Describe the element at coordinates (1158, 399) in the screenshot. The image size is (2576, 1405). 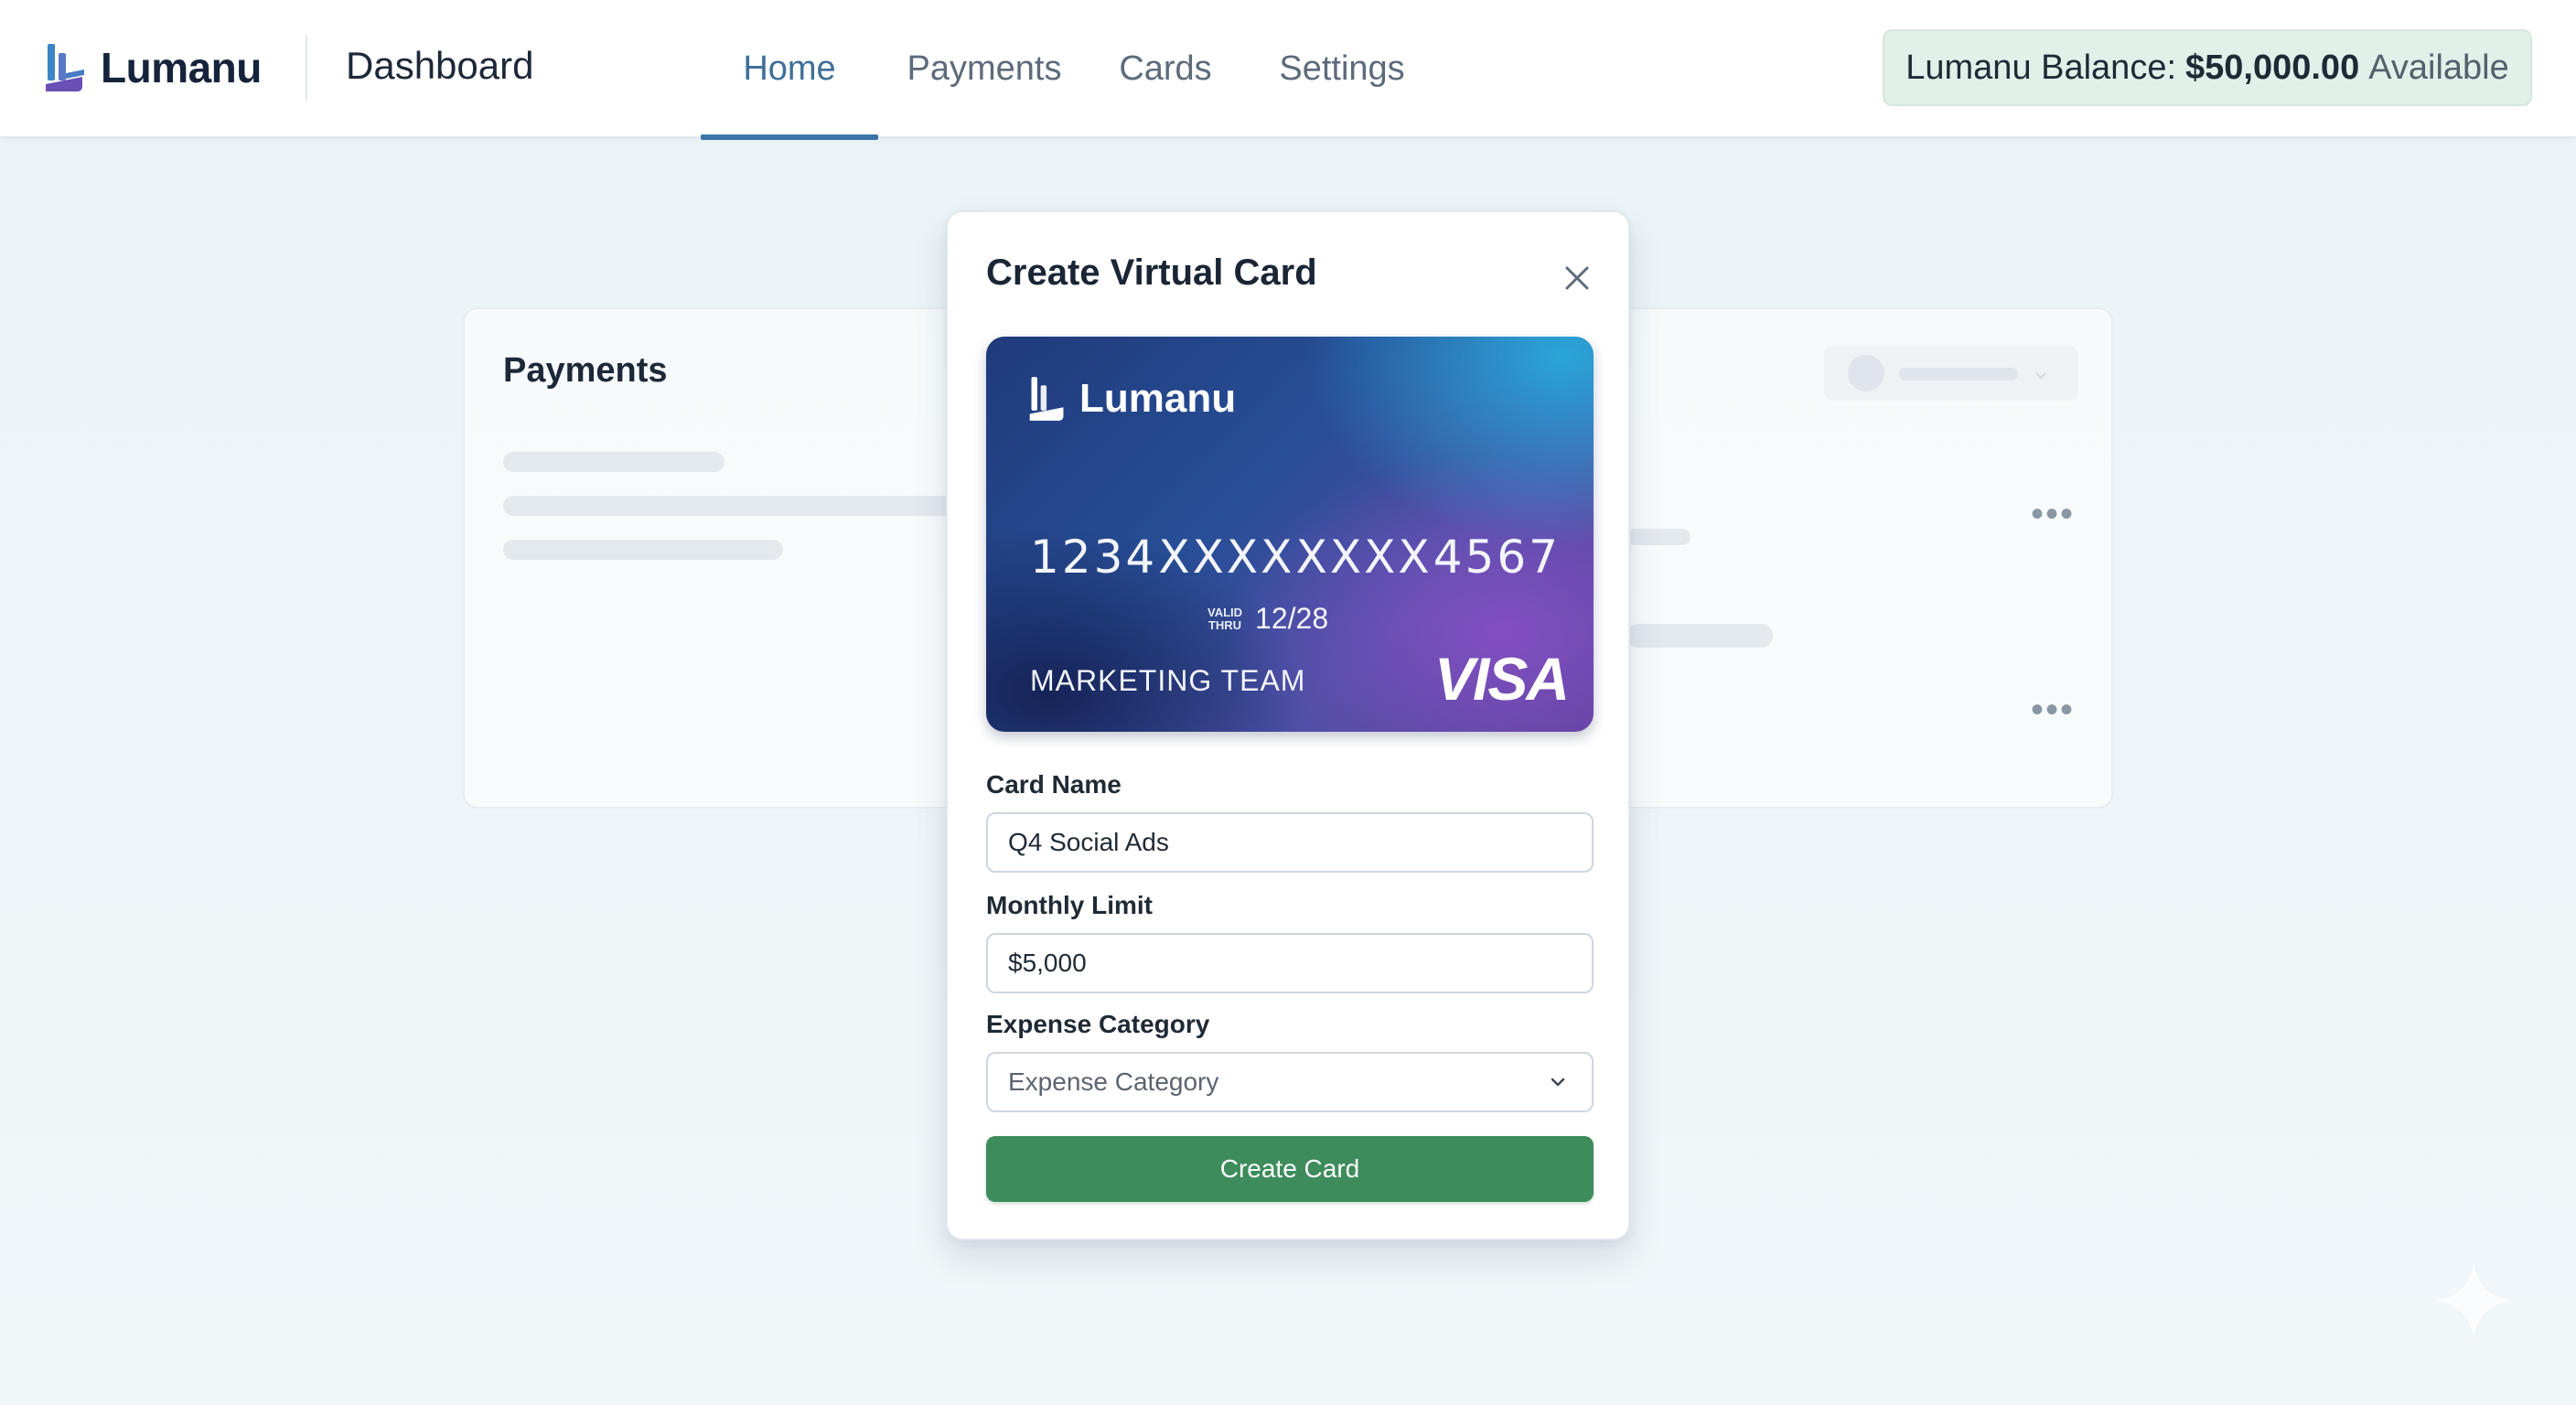
I see `card-brand-name: Lumanu` at that location.